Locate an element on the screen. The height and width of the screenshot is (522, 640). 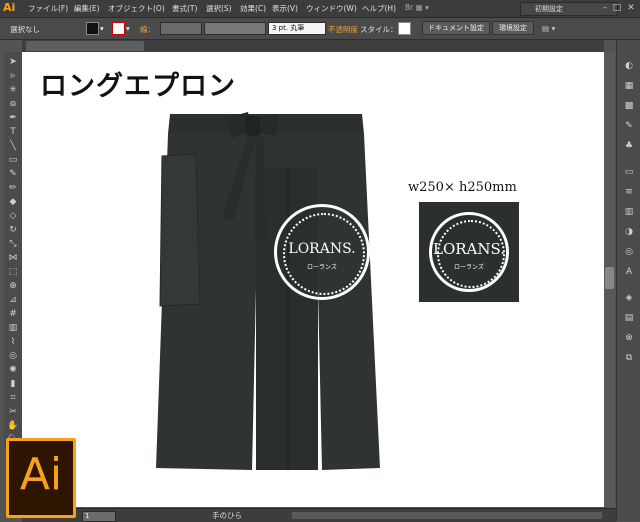
logo-brand: LORANS. is located at coordinates (322, 249).